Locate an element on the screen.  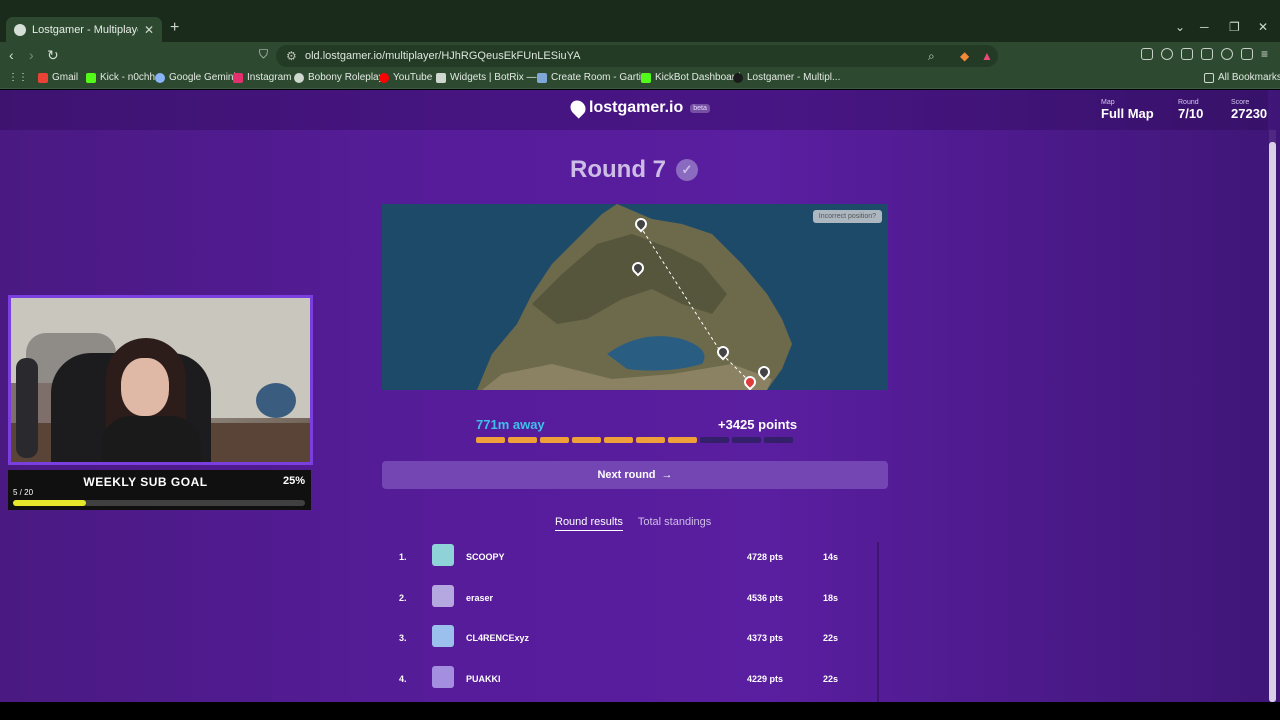
sidebar-icon is located at coordinates (1187, 54).